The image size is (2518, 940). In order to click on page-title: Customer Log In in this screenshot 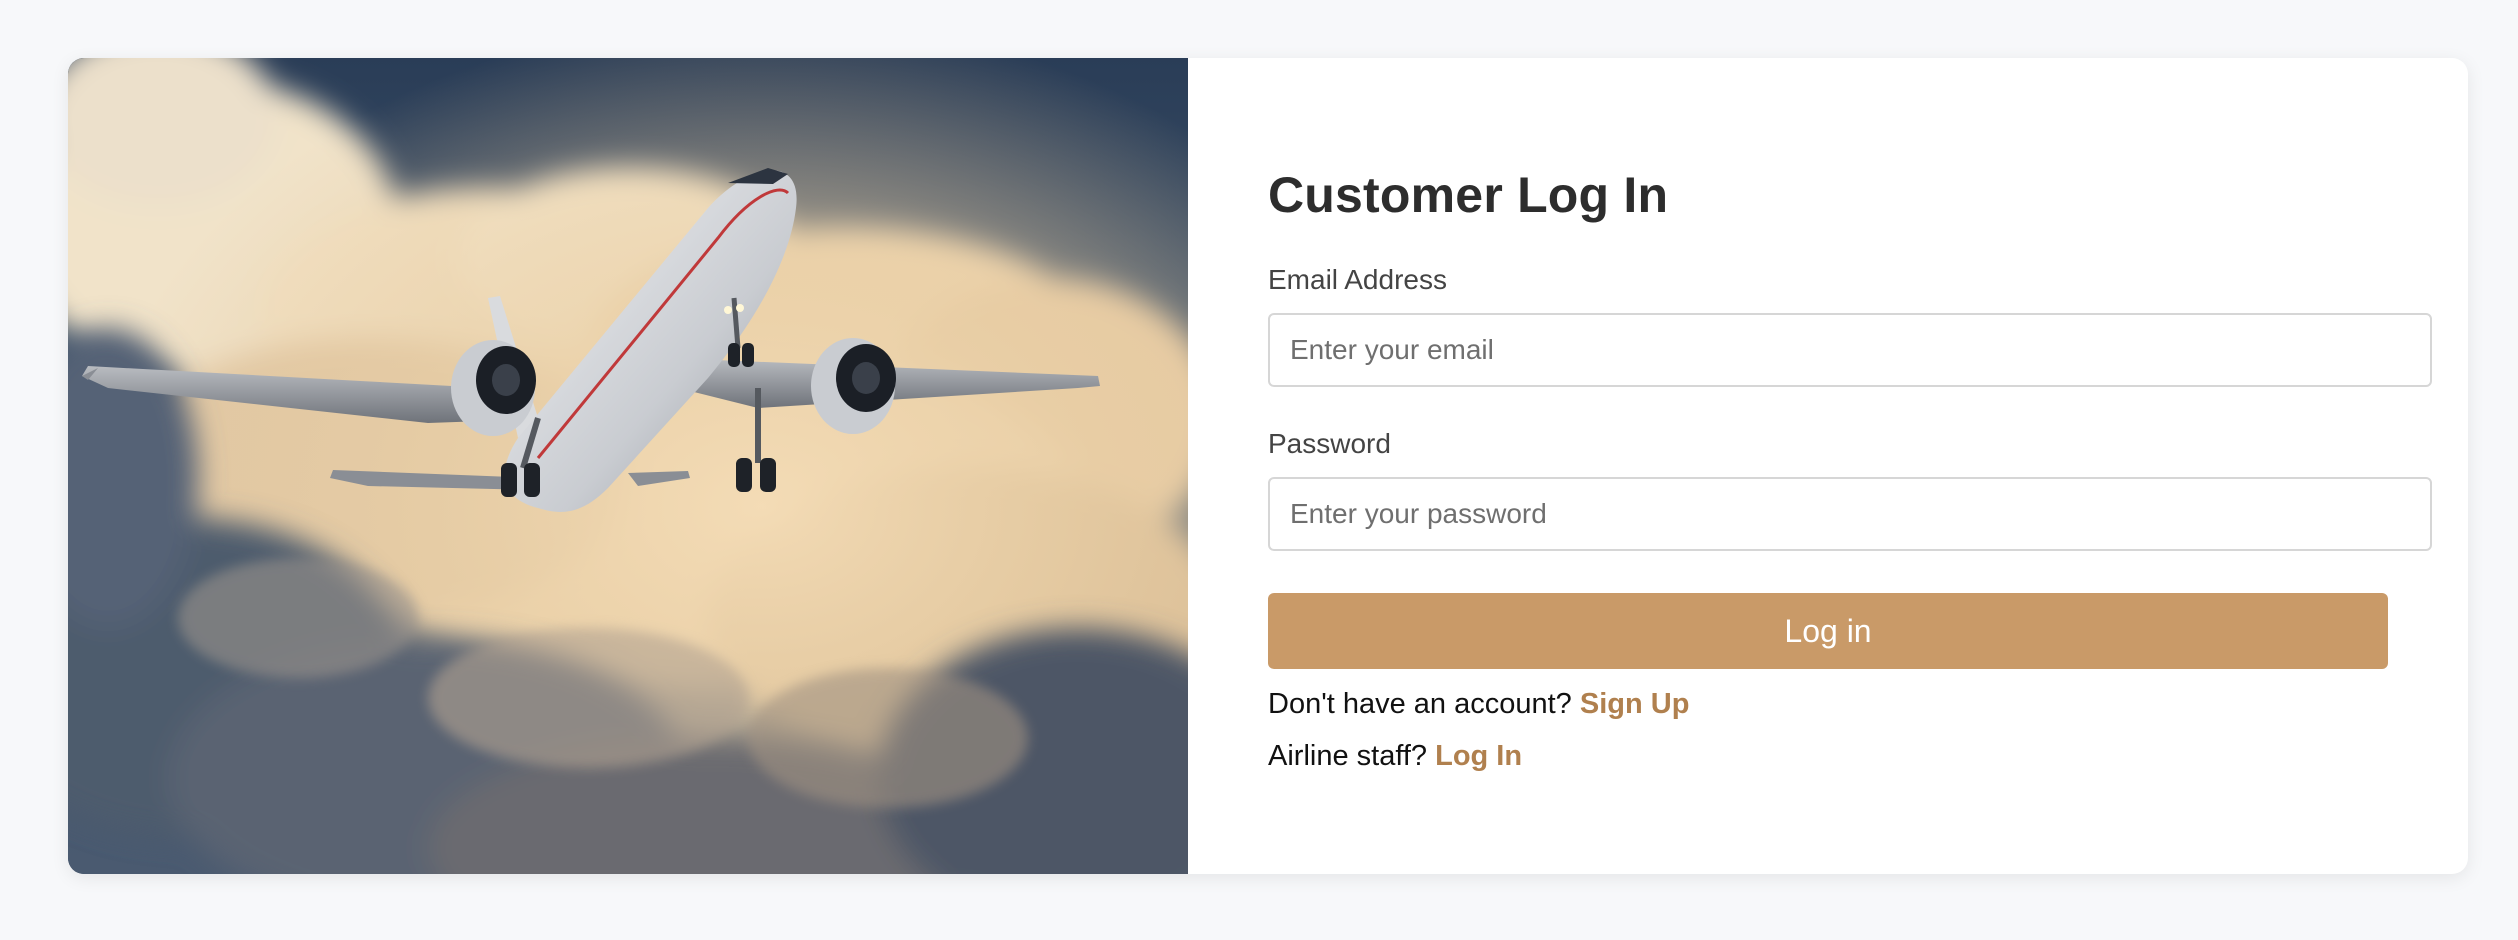, I will do `click(1468, 195)`.